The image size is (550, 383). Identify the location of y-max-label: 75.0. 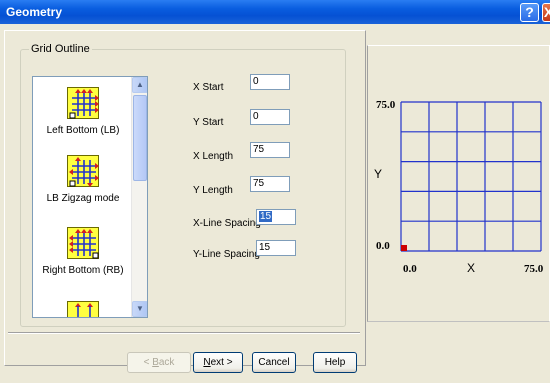
(386, 105).